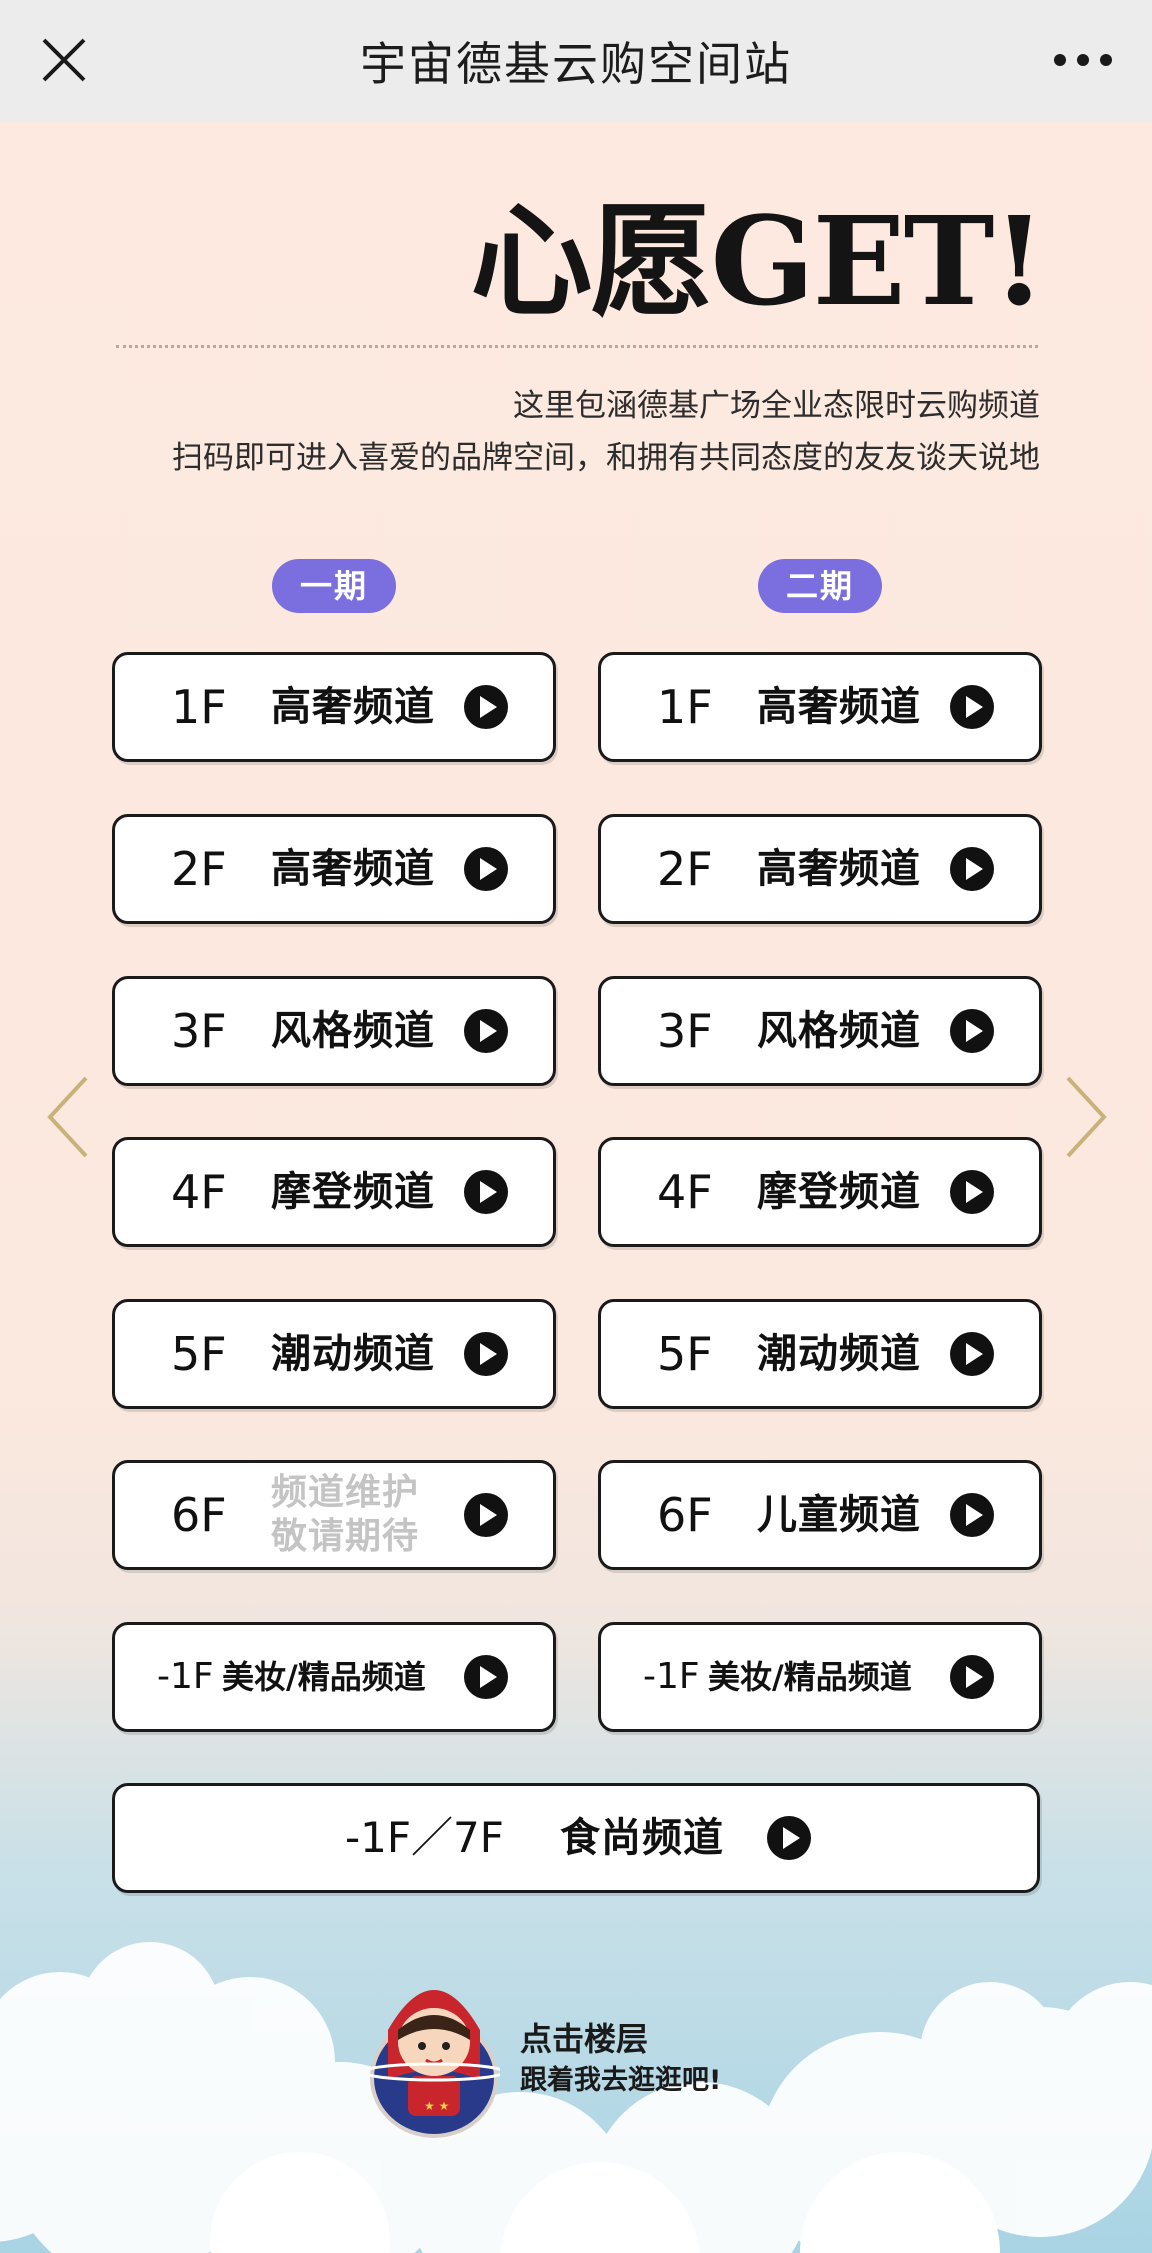  Describe the element at coordinates (839, 1515) in the screenshot. I see `channel-label: 儿童频道` at that location.